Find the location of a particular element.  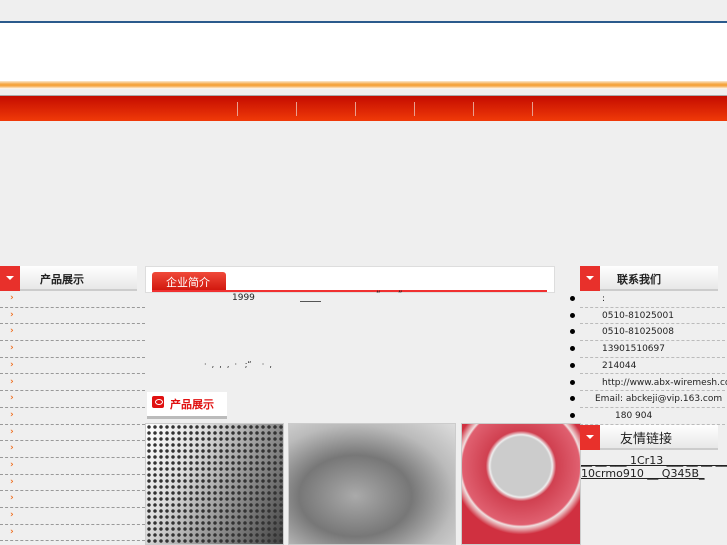

contact-header: 联系我们 is located at coordinates (649, 278).